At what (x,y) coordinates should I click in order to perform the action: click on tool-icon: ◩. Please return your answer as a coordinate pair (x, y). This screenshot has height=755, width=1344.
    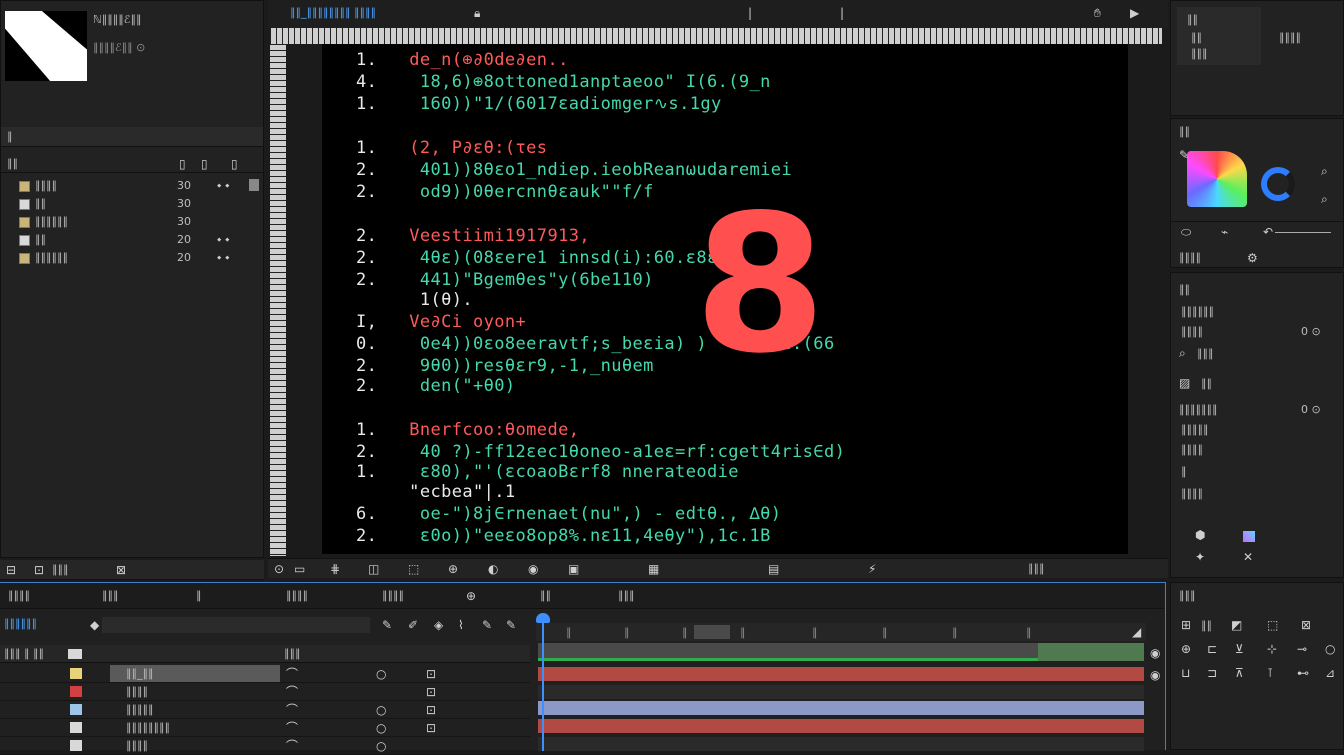
    Looking at the image, I should click on (1236, 625).